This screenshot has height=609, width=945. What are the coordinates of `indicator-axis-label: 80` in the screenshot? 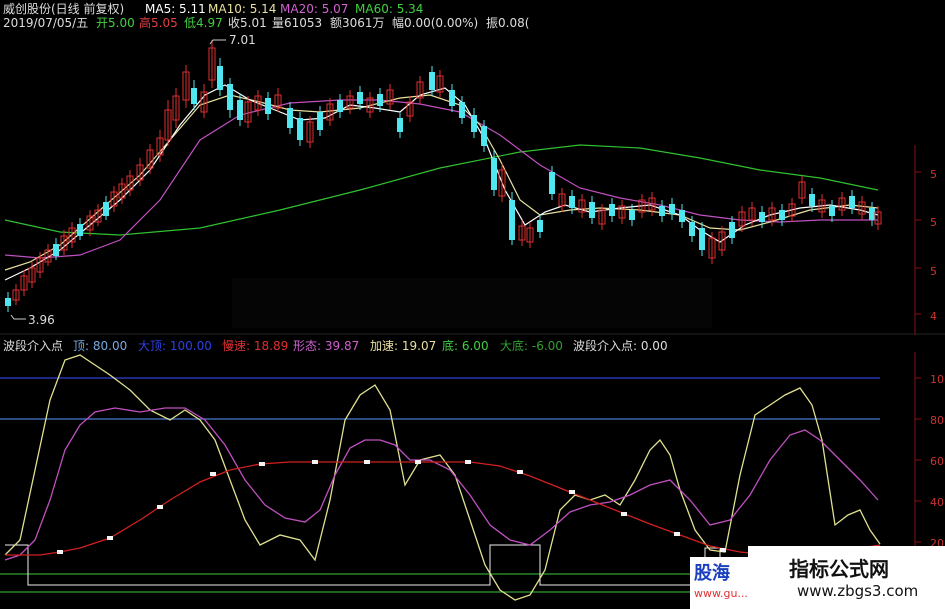 It's located at (937, 420).